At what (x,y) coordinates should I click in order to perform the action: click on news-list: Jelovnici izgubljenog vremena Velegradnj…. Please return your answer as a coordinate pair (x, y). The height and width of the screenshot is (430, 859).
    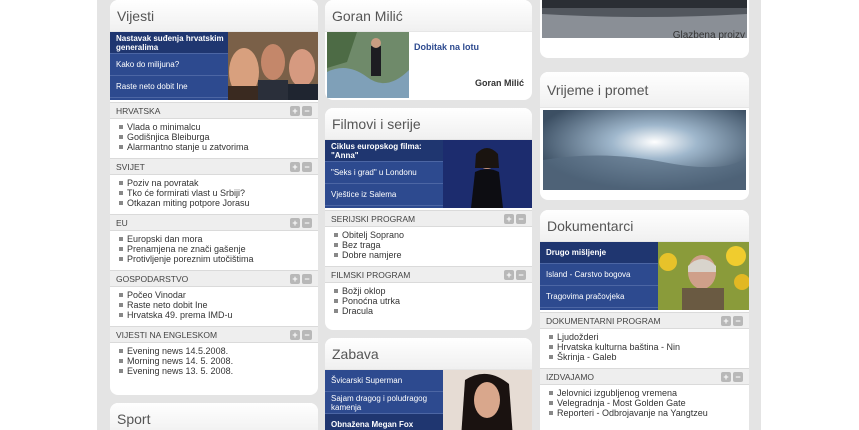
    Looking at the image, I should click on (644, 403).